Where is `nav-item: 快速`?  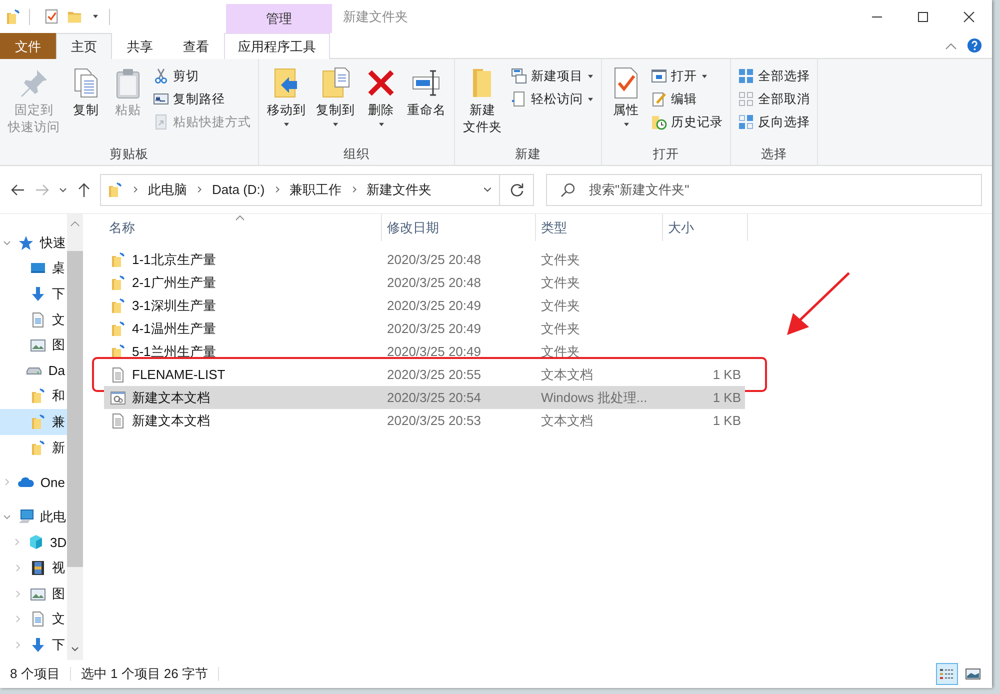
nav-item: 快速 is located at coordinates (33, 243).